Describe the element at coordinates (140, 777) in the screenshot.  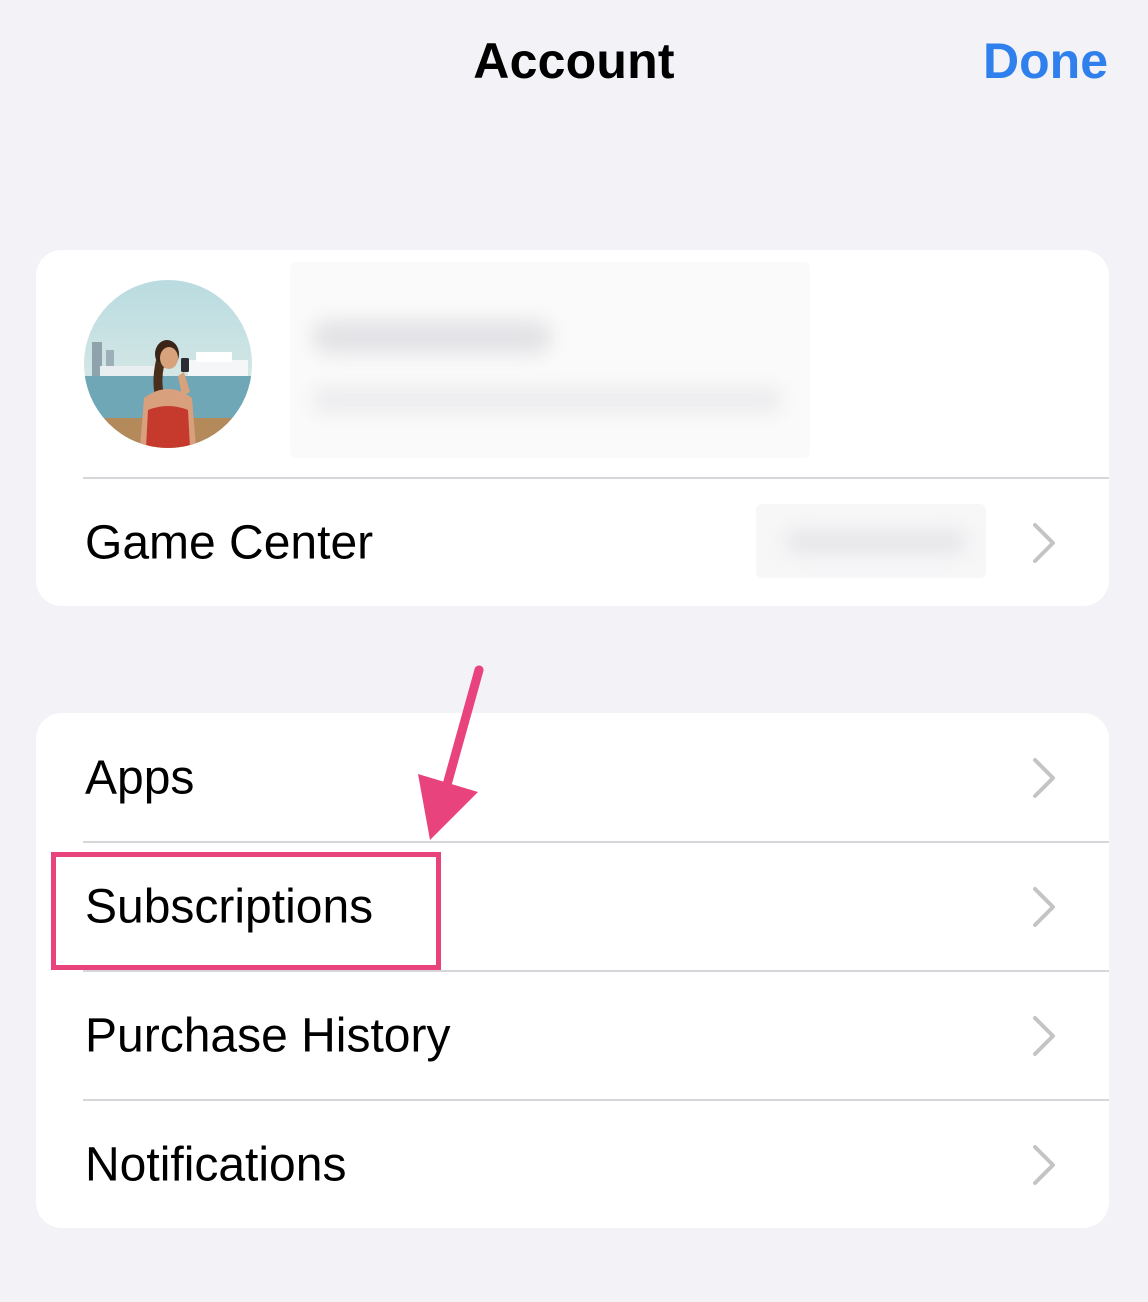
I see `menu-item-label: Apps` at that location.